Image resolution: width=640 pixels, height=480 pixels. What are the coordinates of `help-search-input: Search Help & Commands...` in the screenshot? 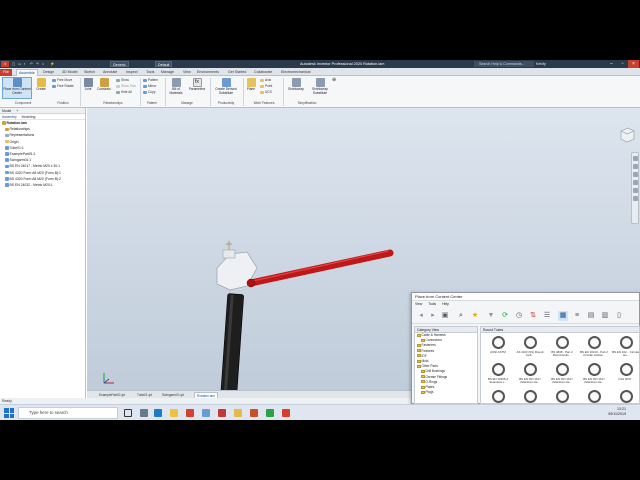 It's located at (504, 64).